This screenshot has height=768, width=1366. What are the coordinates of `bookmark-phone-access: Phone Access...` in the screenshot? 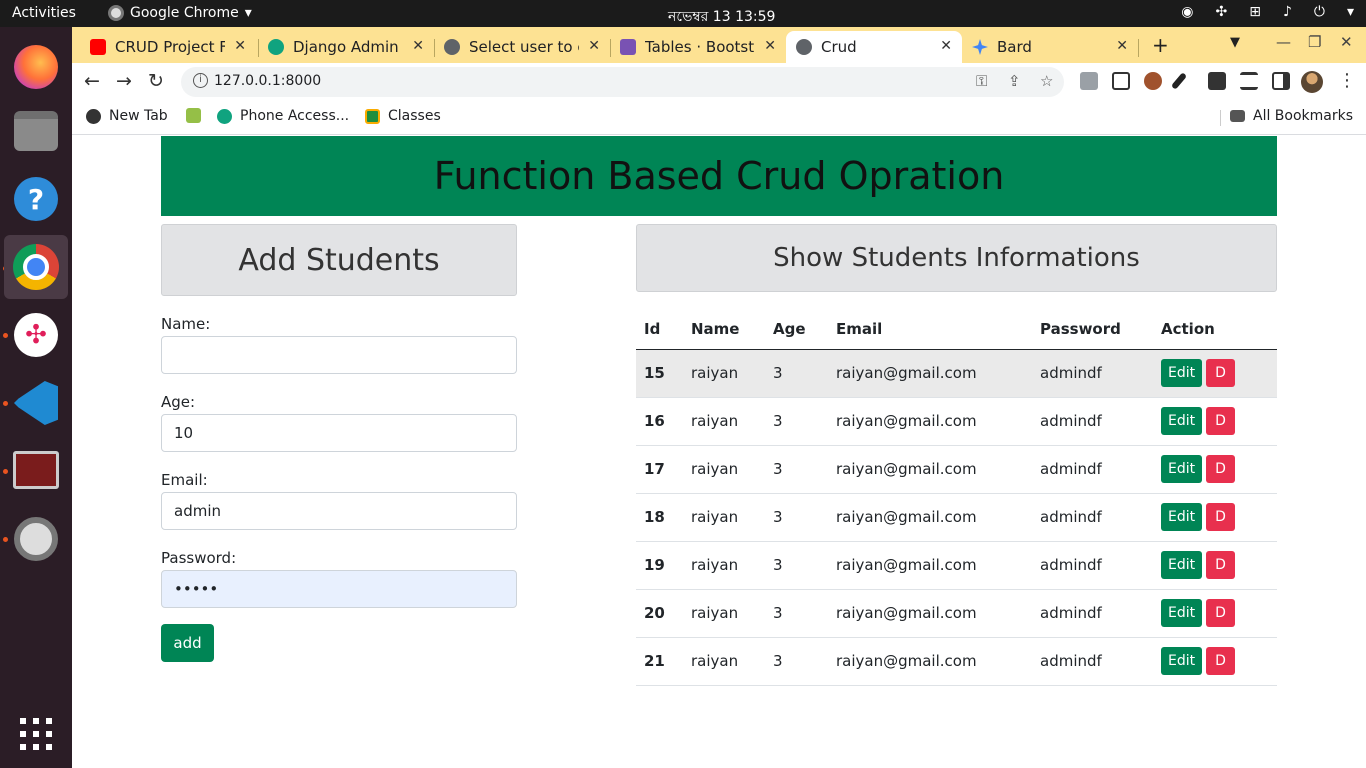 It's located at (283, 116).